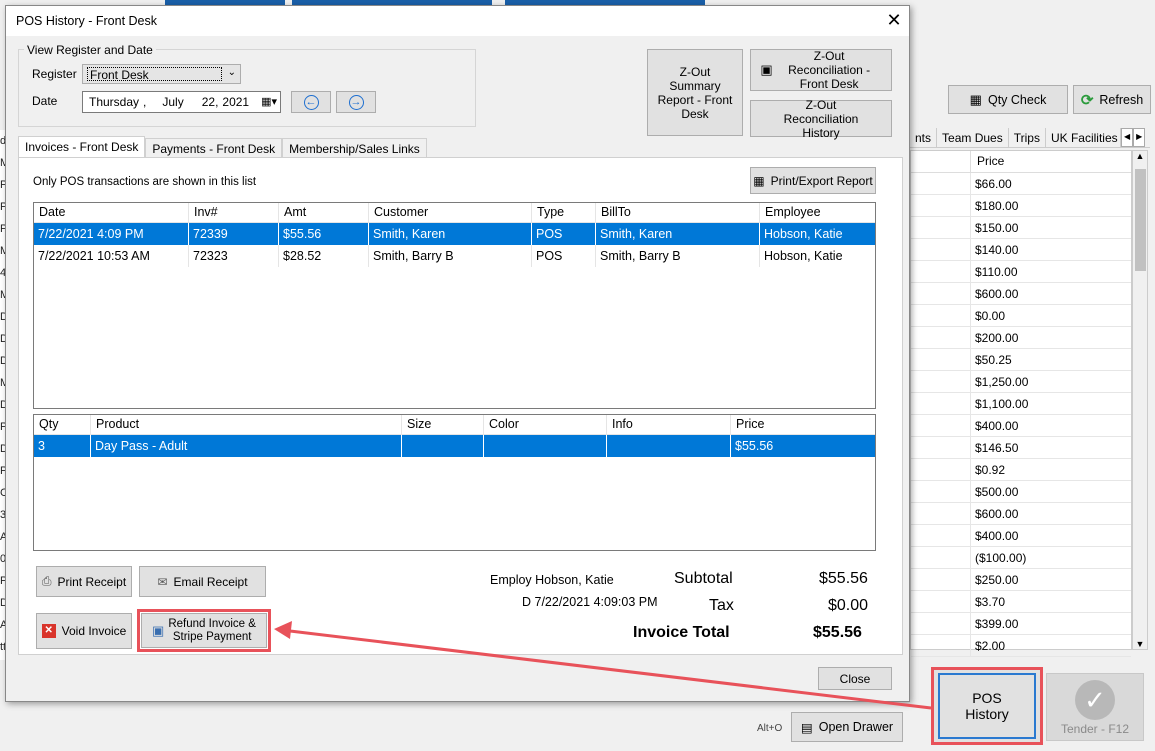 Image resolution: width=1155 pixels, height=751 pixels. I want to click on arrow-line, so click(610, 669).